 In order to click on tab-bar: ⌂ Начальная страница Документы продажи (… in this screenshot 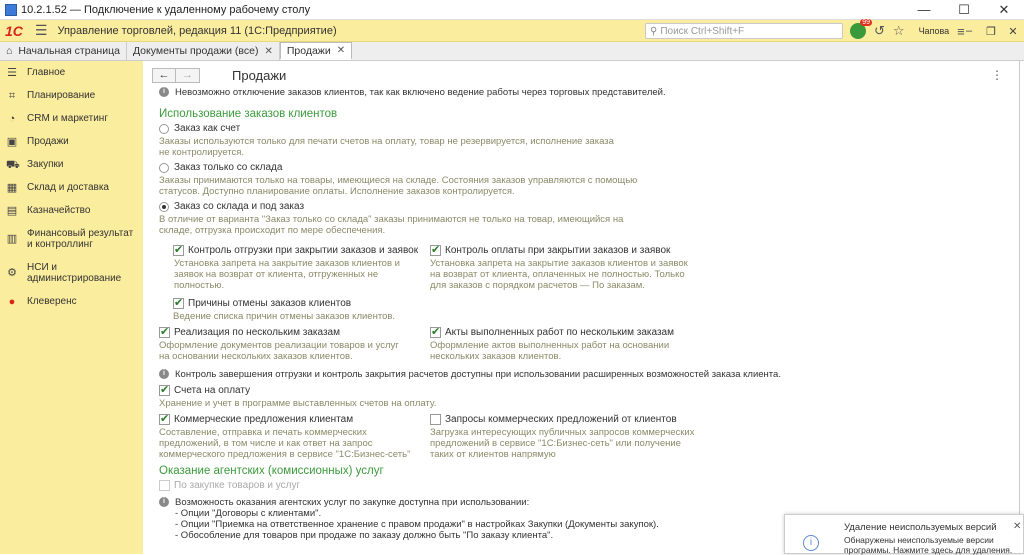, I will do `click(512, 51)`.